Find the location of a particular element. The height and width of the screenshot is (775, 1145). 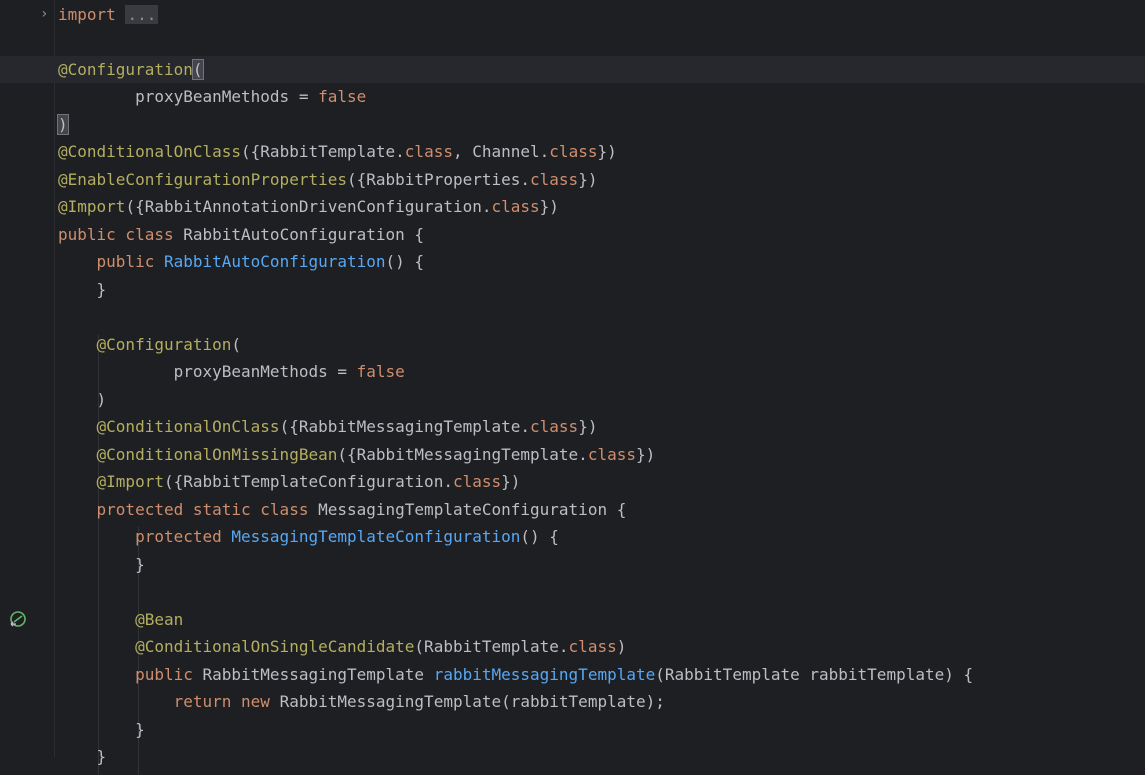

code-token: ({RabbitProperties. is located at coordinates (438, 179).